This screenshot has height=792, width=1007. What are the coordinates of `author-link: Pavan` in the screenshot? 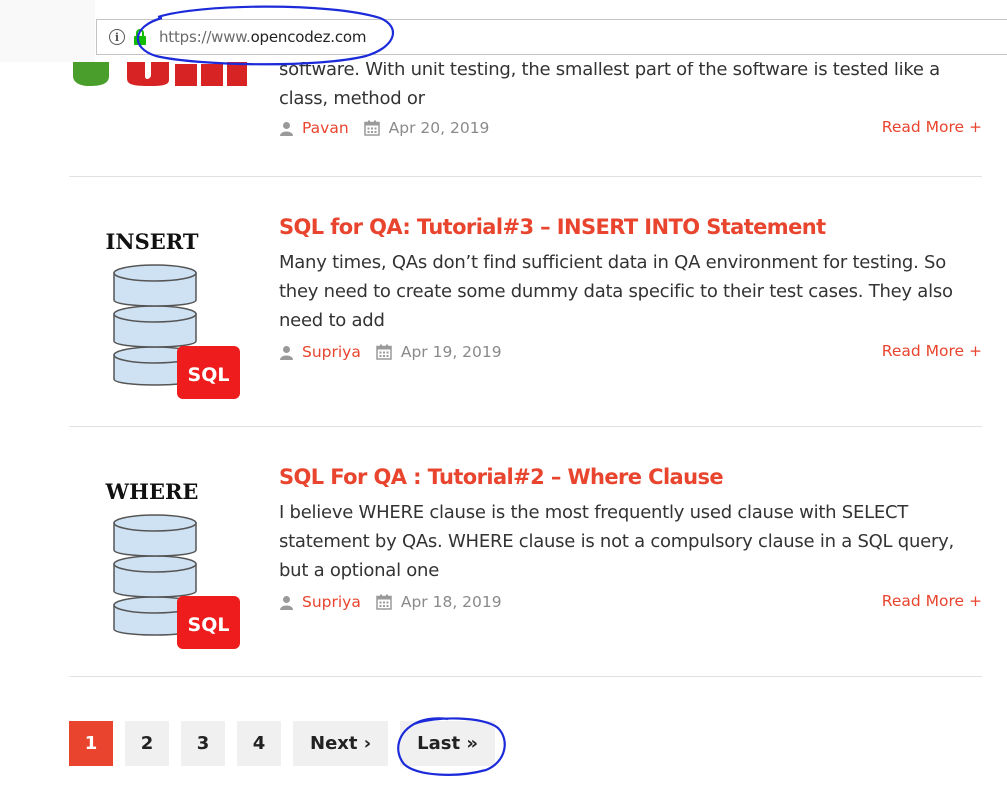 It's located at (325, 128).